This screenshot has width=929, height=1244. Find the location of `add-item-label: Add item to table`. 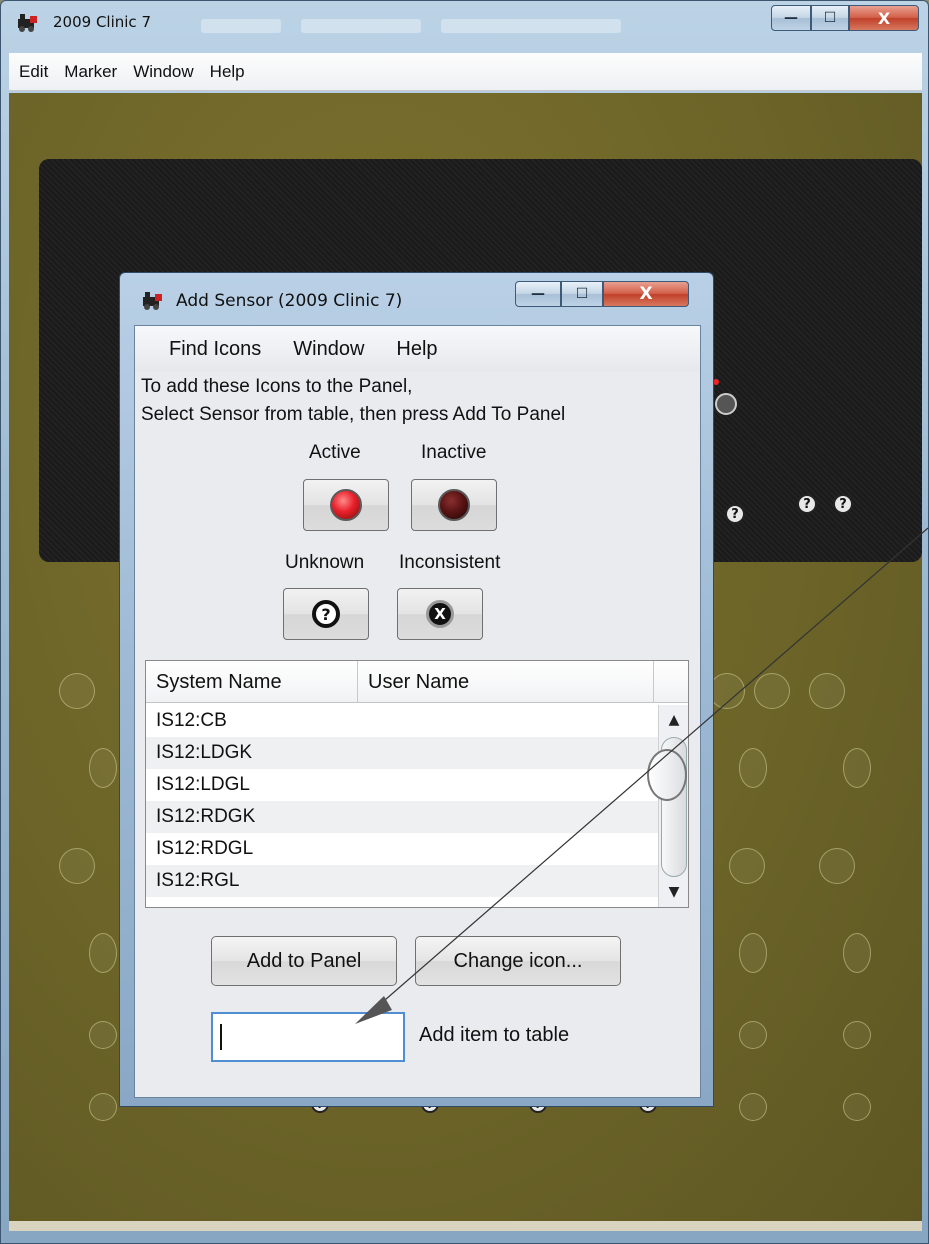

add-item-label: Add item to table is located at coordinates (494, 1035).